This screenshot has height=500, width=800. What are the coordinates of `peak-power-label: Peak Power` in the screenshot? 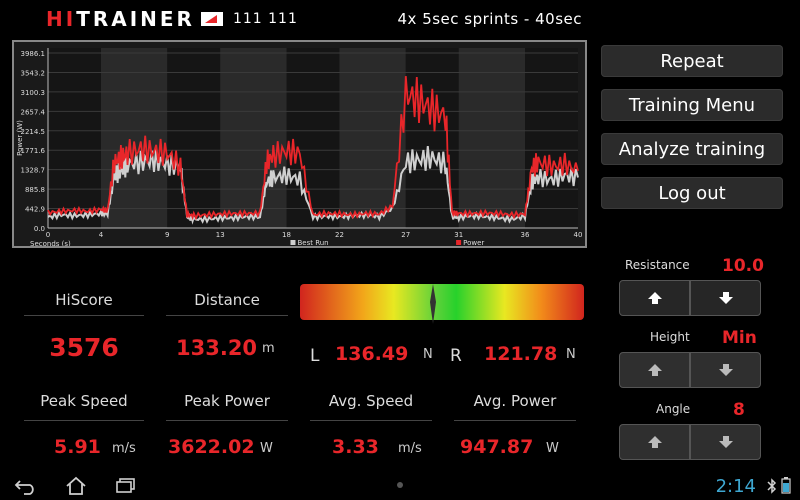 It's located at (227, 401).